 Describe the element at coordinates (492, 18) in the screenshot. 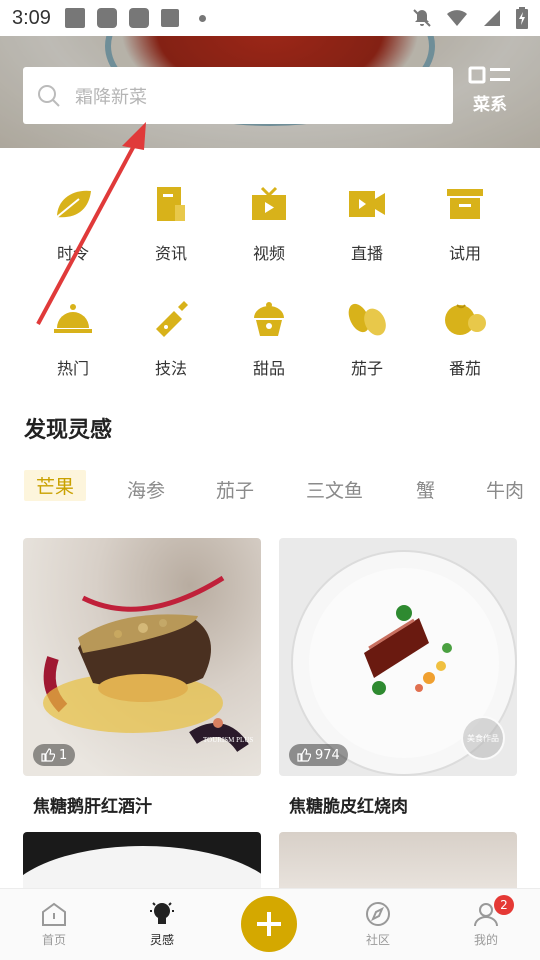

I see `signal-icon` at that location.